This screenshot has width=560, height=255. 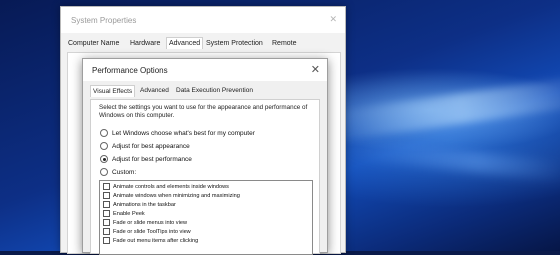 What do you see at coordinates (152, 231) in the screenshot?
I see `checkbox-label: Fade or slide ToolTips into view` at bounding box center [152, 231].